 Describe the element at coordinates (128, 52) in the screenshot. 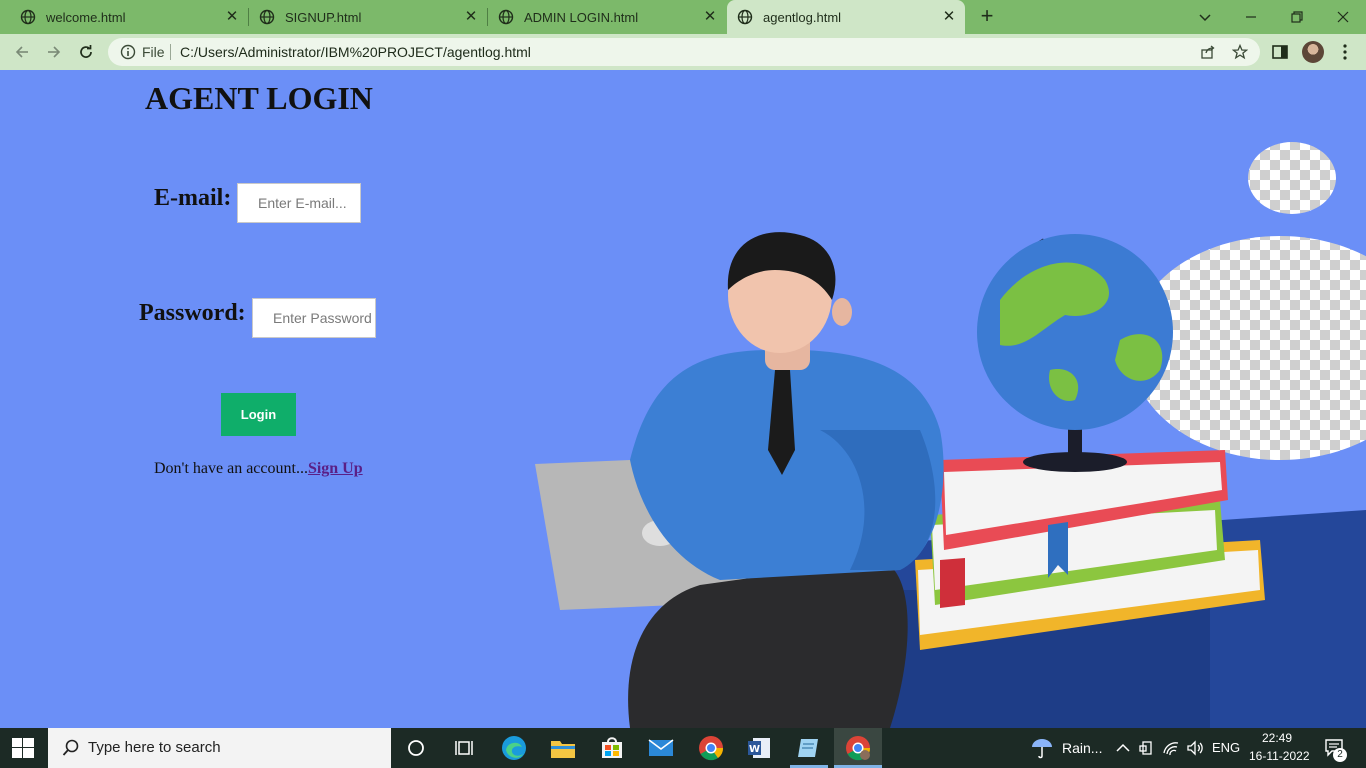

I see `info-icon` at that location.